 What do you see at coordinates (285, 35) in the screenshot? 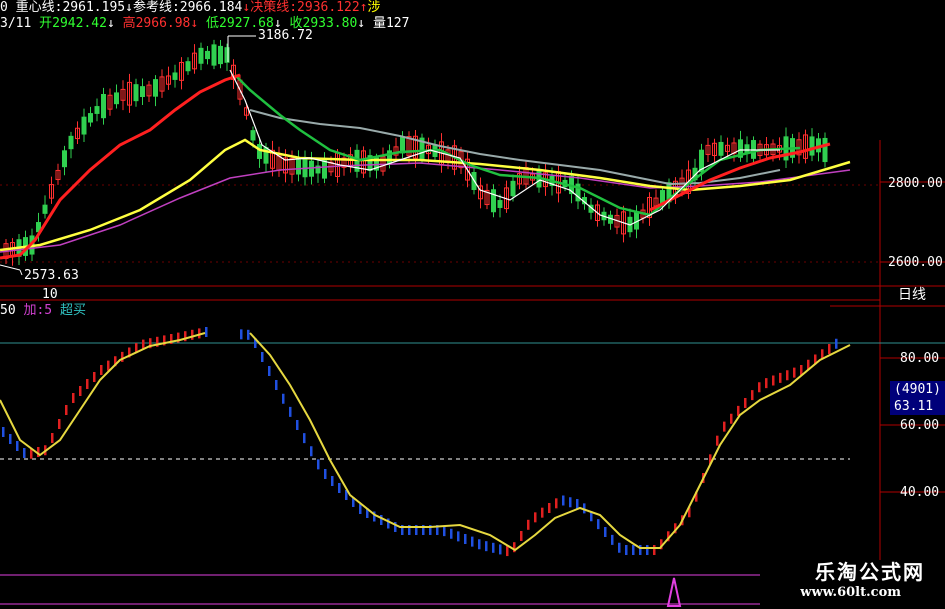
I see `high-price-label: 3186.72` at bounding box center [285, 35].